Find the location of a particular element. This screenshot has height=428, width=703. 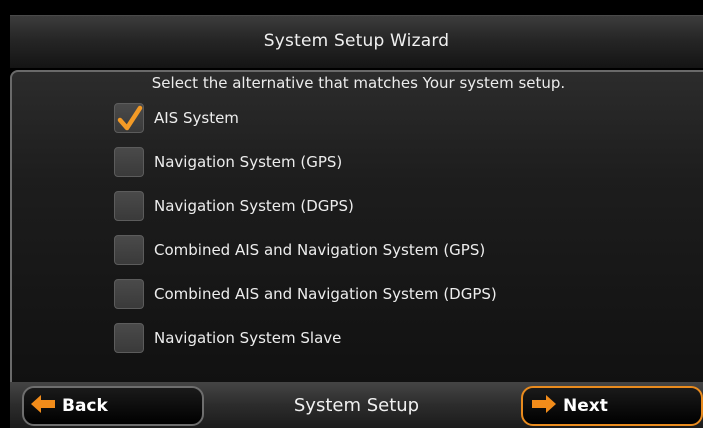

option-ais-system: AIS System is located at coordinates (176, 118).